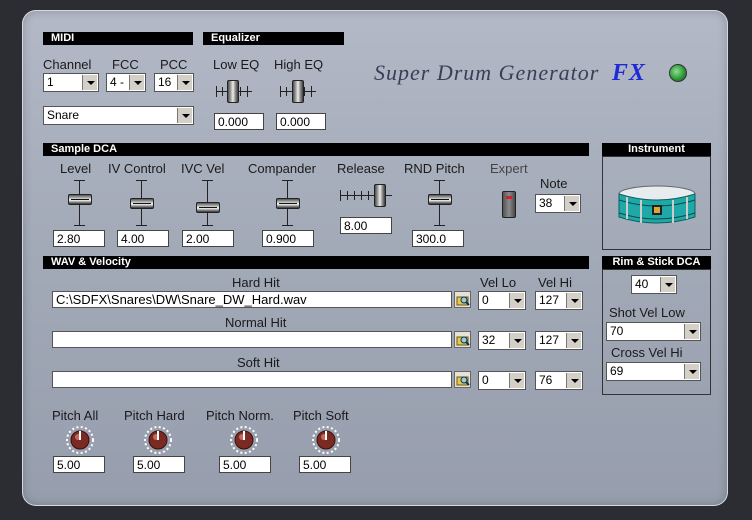  I want to click on rnd-pitch-fader, so click(440, 204).